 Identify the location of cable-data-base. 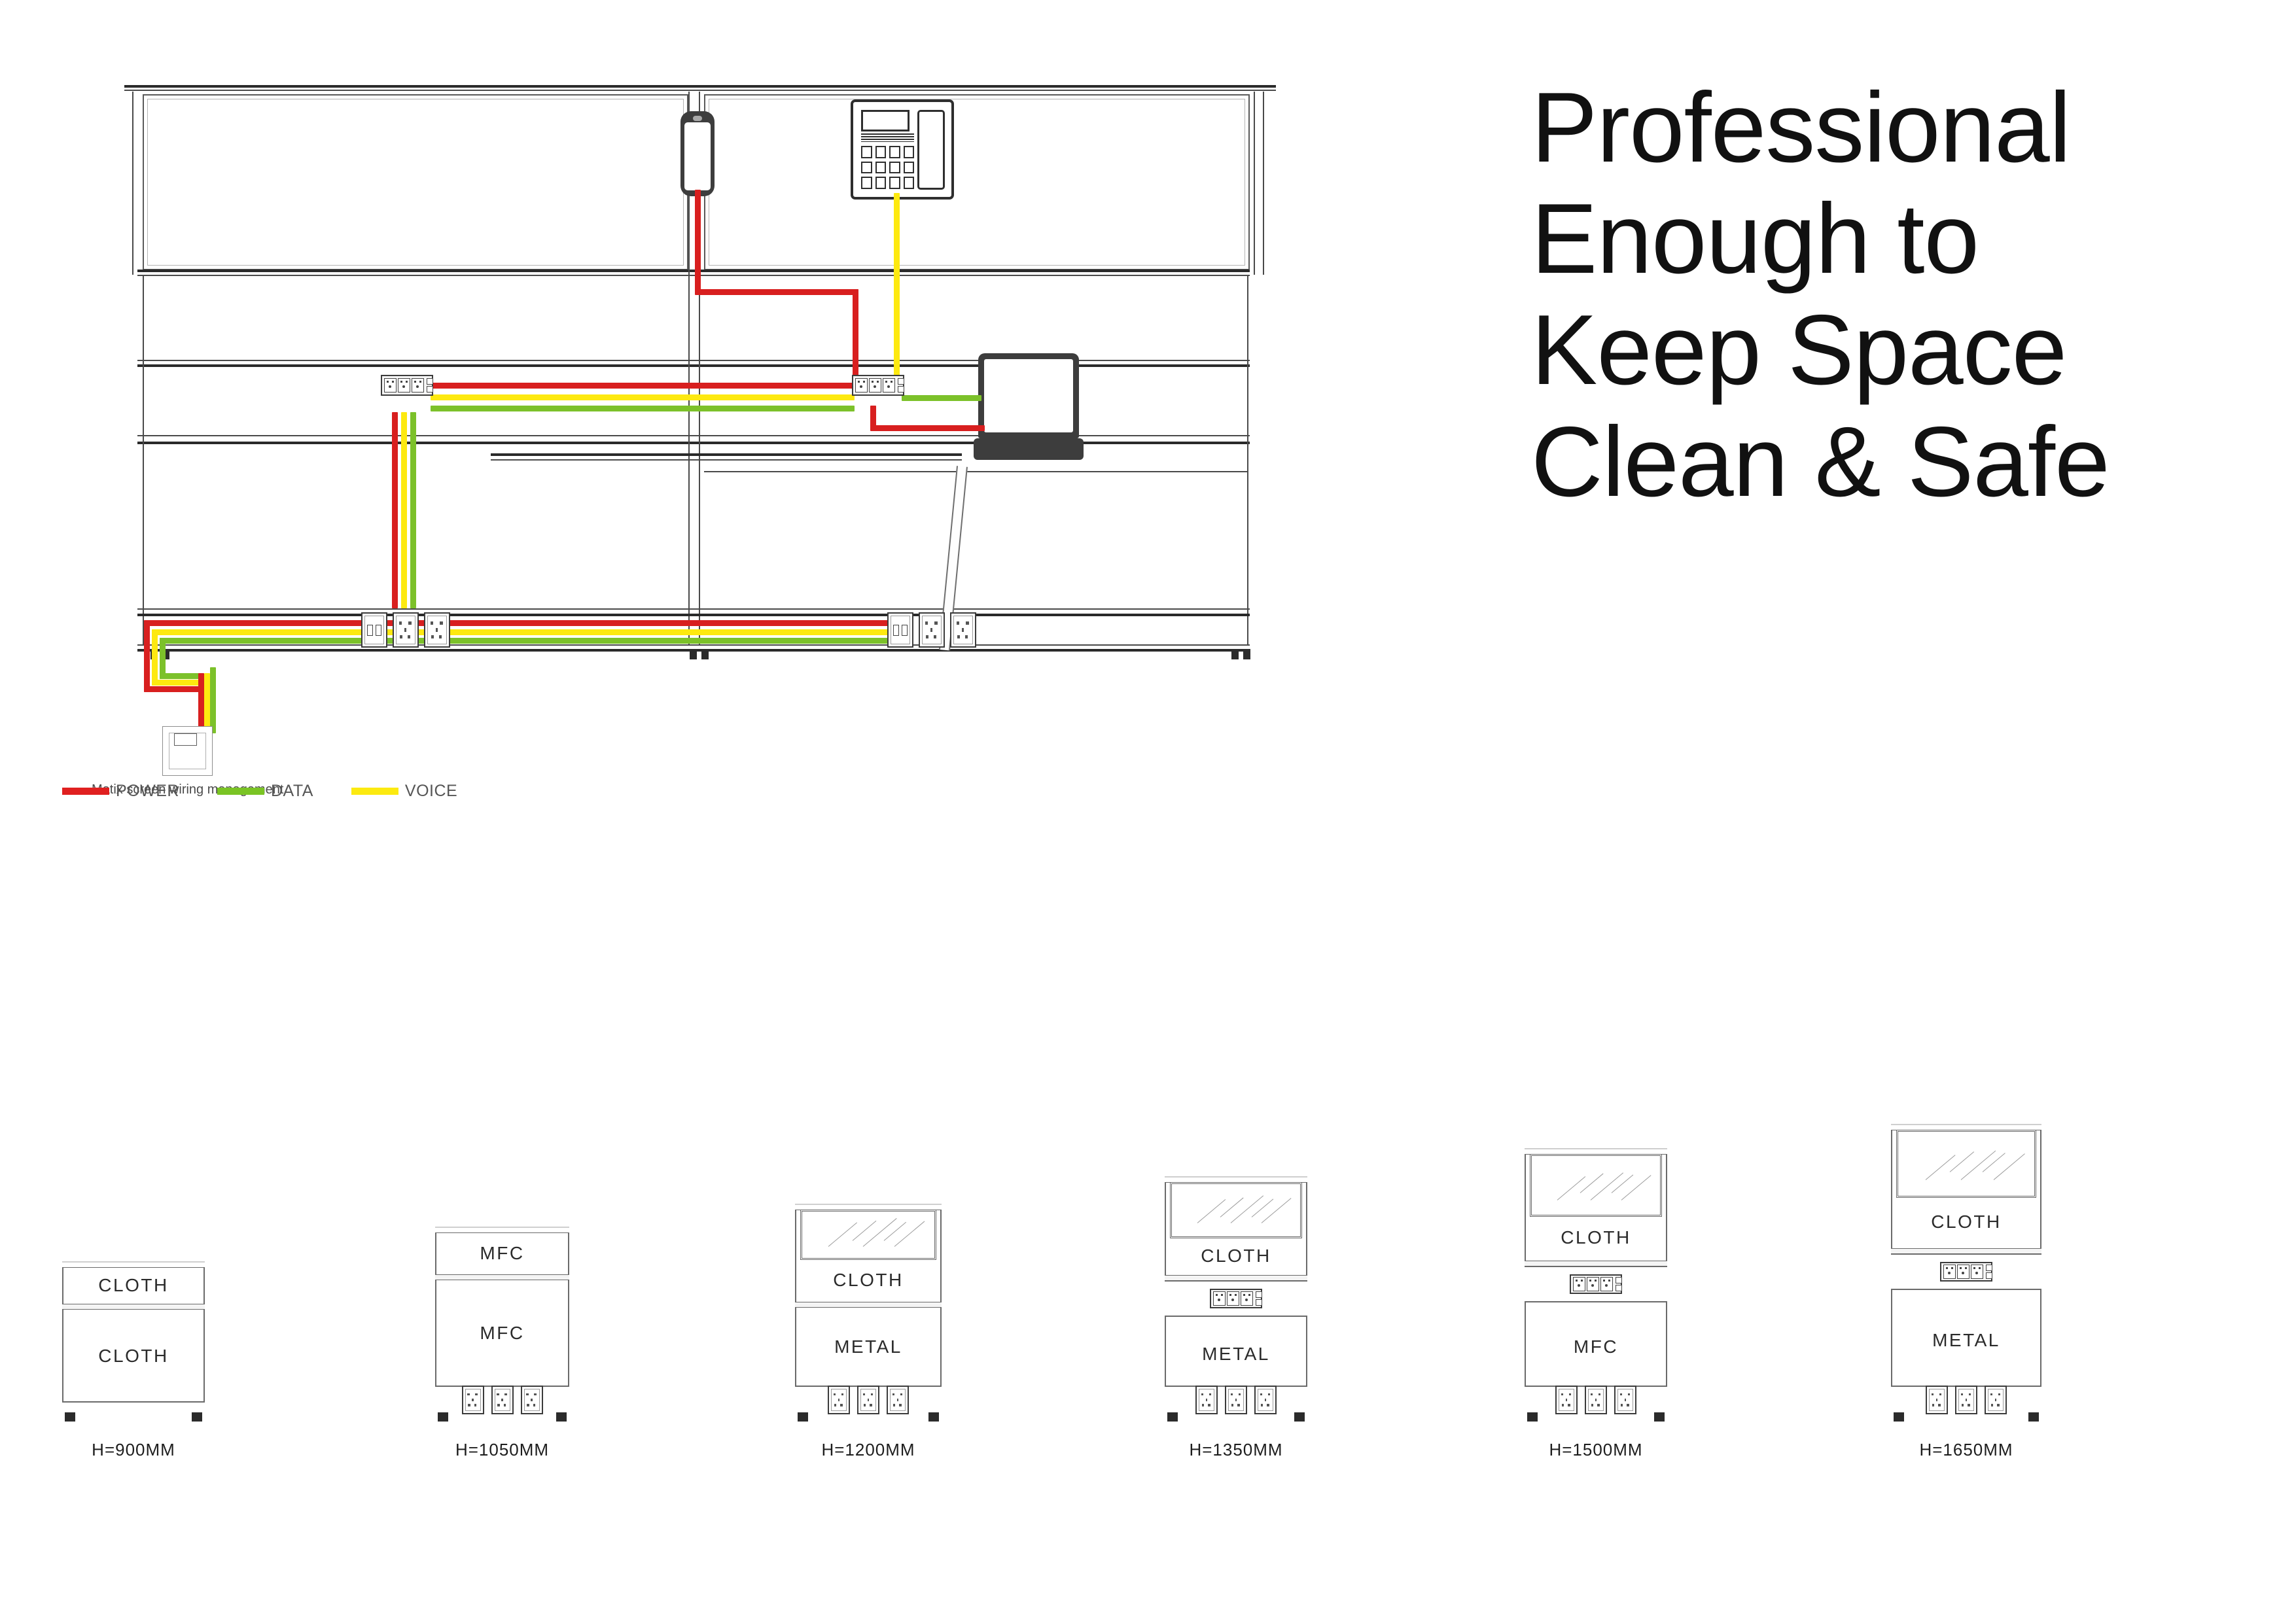
(535, 641).